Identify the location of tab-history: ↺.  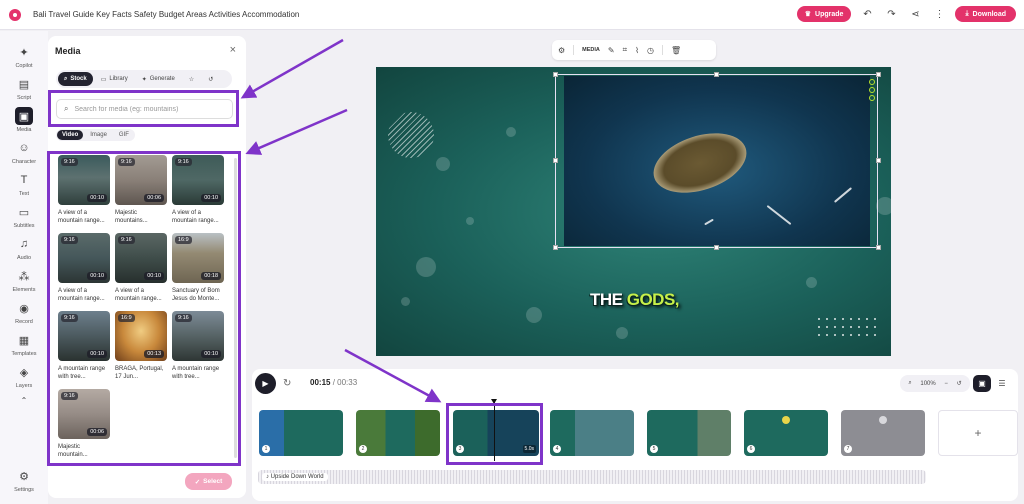
(210, 79).